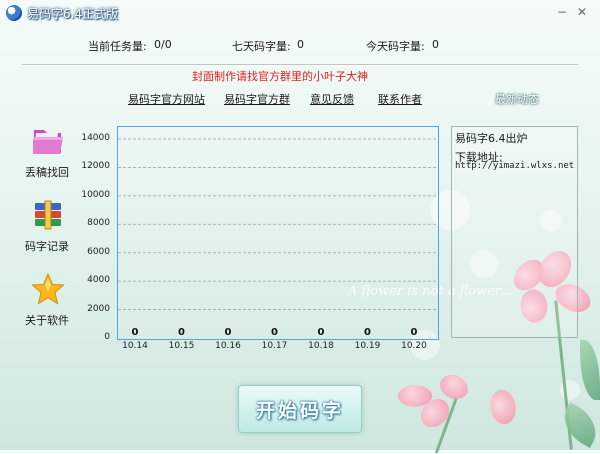 The width and height of the screenshot is (600, 454). I want to click on link-bar: 易码字官方网站 易码字官方群 意见反馈 联系作者, so click(278, 99).